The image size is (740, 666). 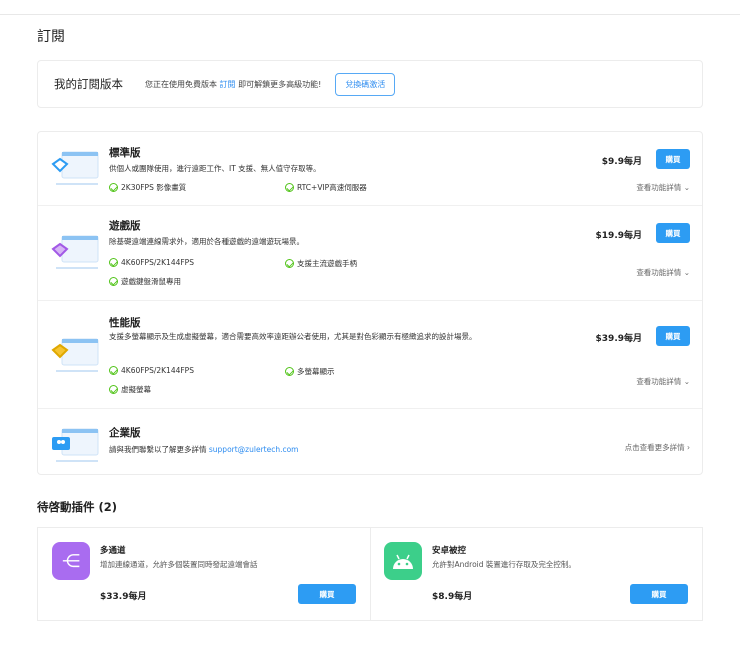 I want to click on plan-name: 標準版, so click(x=125, y=153).